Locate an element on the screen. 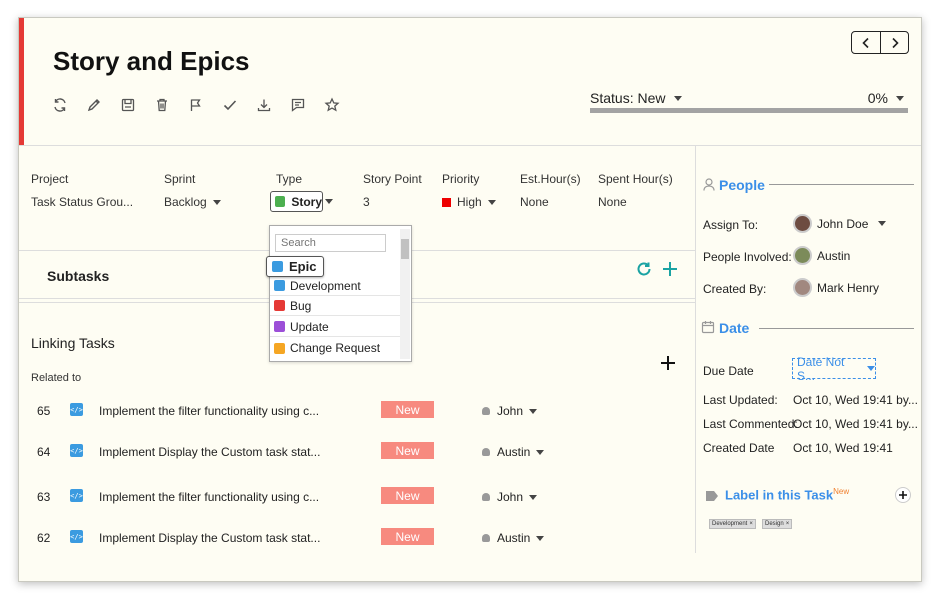 This screenshot has height=600, width=939. development-icon: </> is located at coordinates (76, 495).